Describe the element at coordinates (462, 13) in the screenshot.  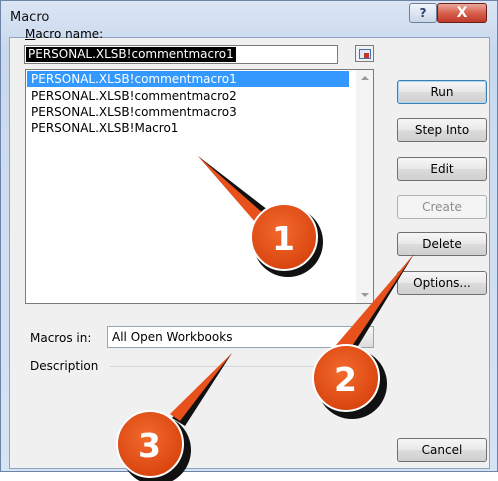
I see `close-button: X` at that location.